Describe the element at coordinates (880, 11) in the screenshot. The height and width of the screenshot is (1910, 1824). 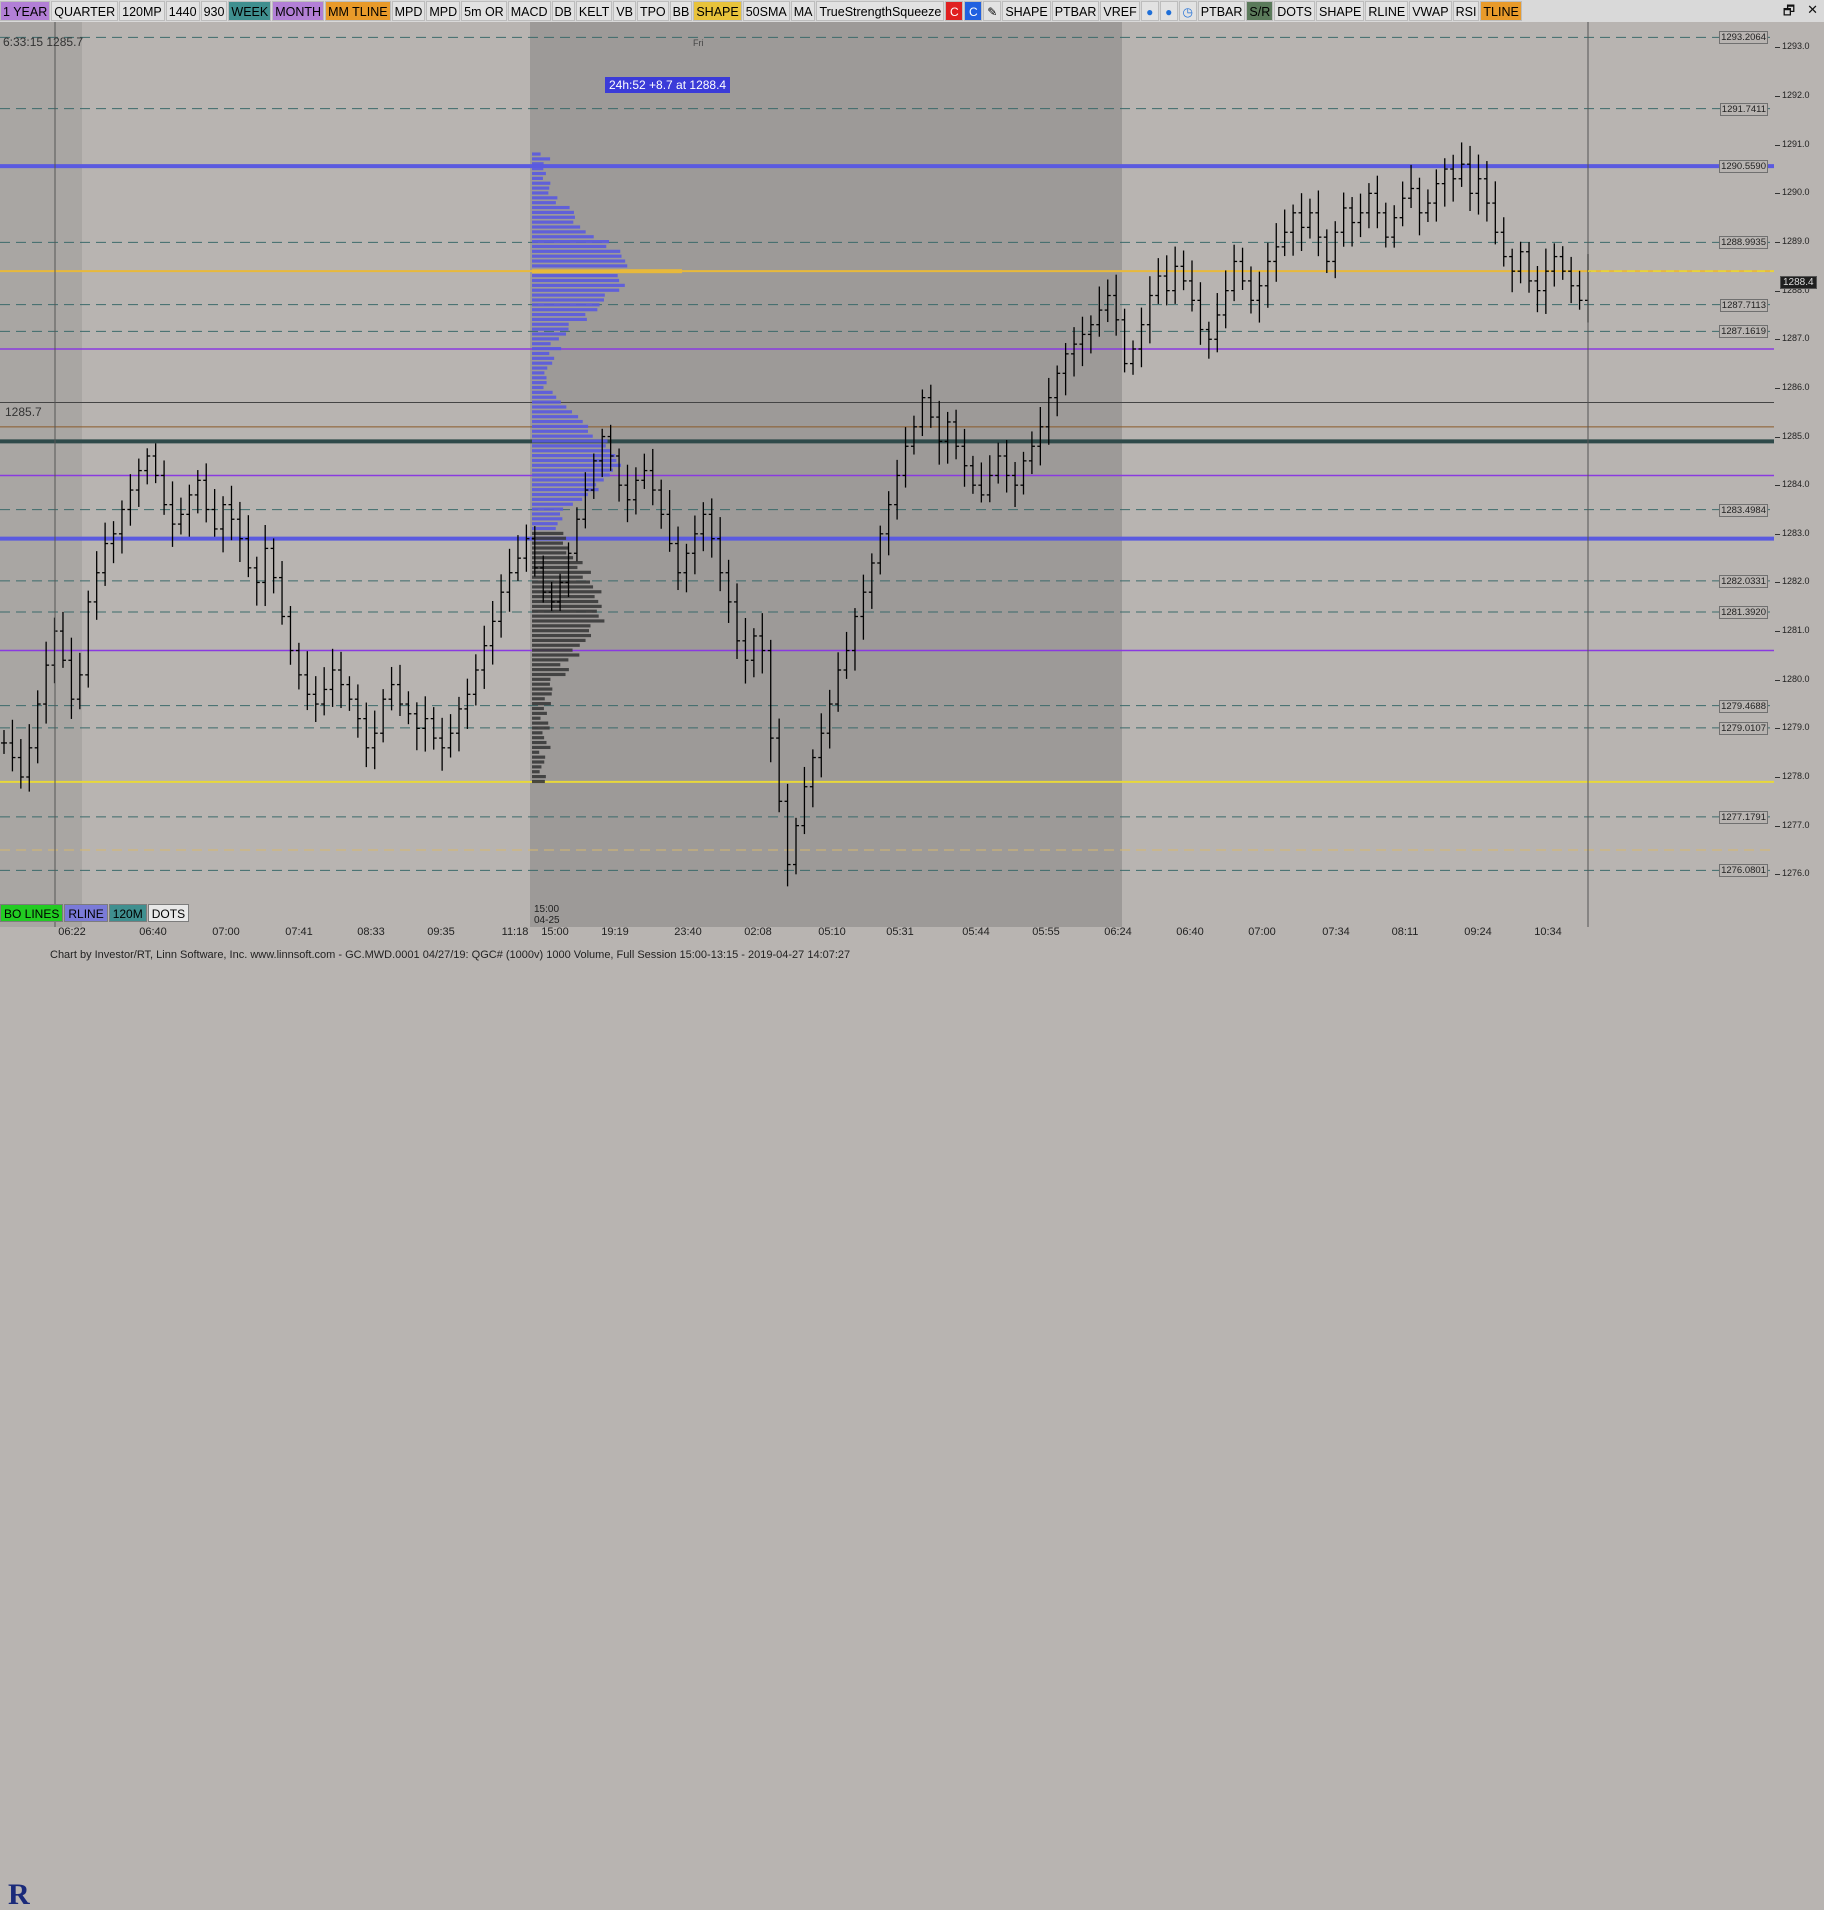
I see `toolbar-button-truestrengthsqueeze: TrueStrengthSqueeze` at that location.